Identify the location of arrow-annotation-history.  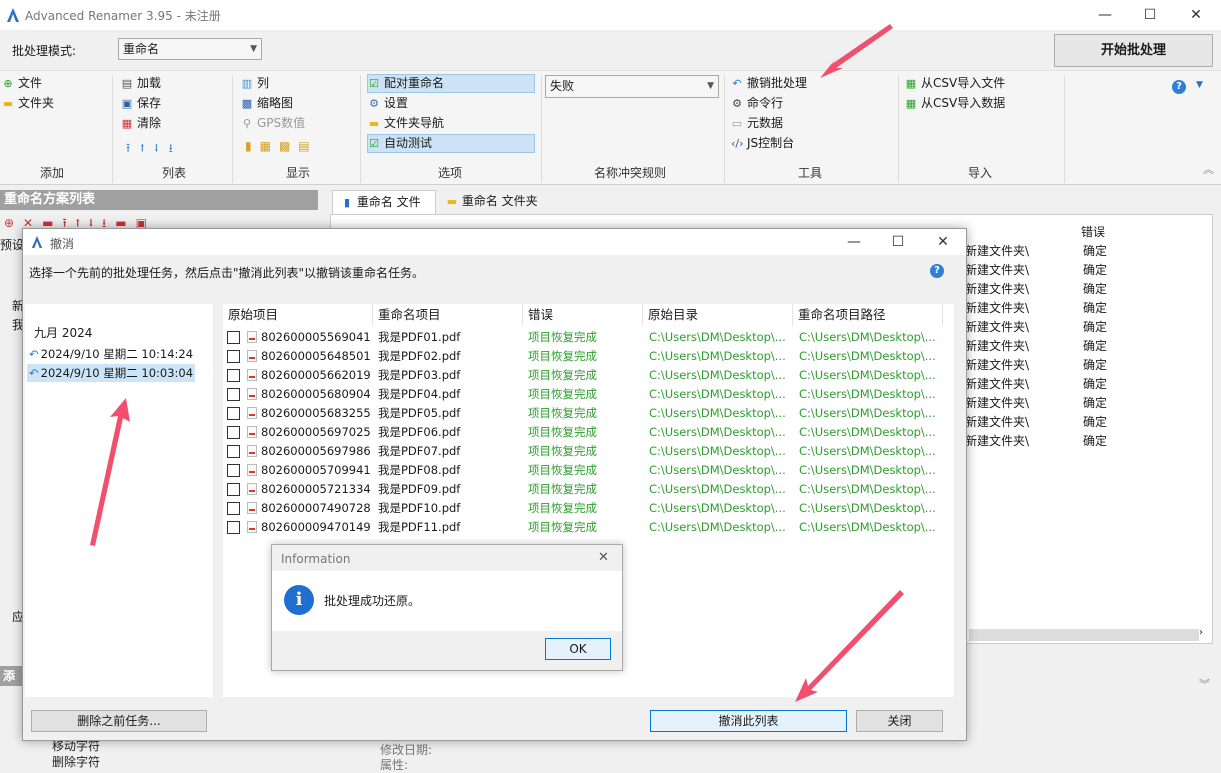
(110, 472).